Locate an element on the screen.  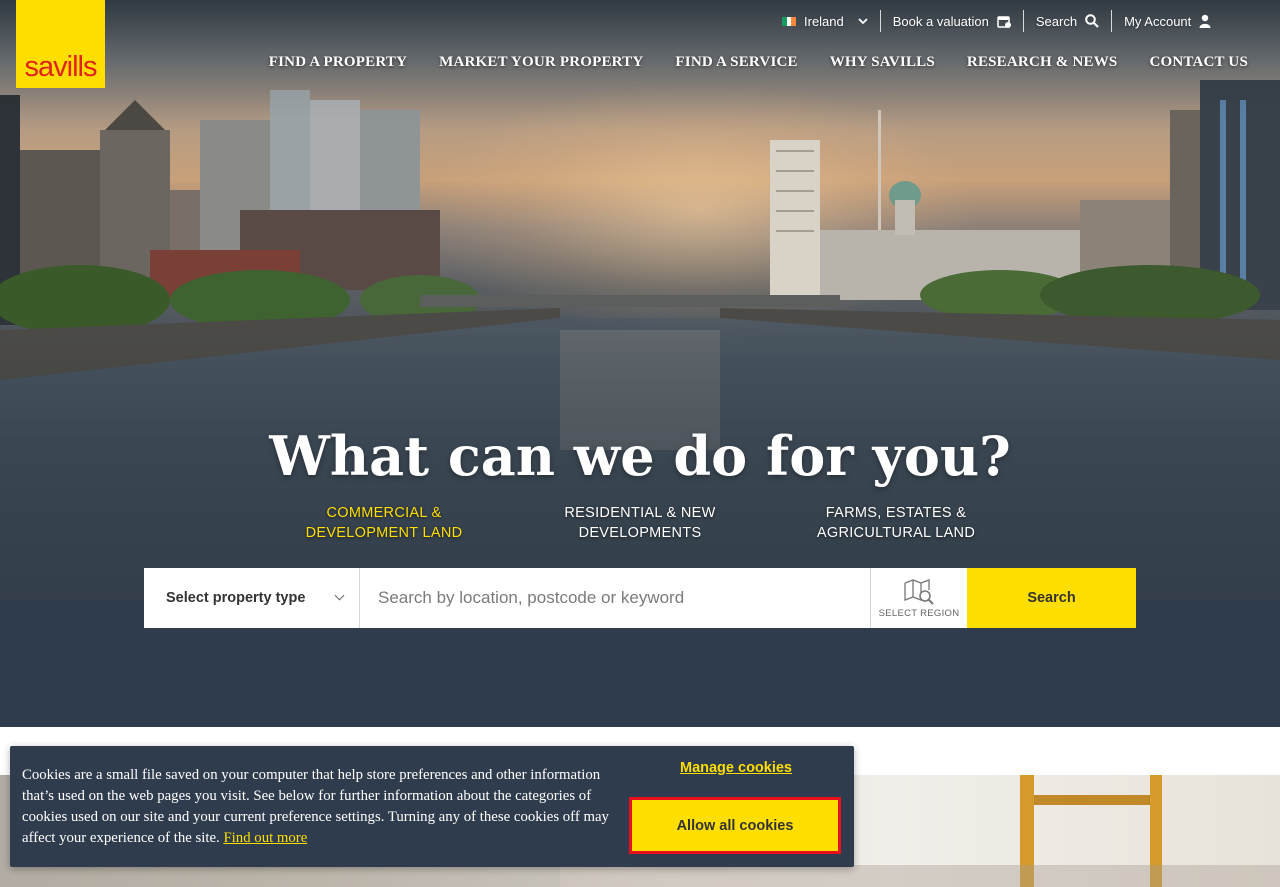
country-selector: Ireland is located at coordinates (825, 21).